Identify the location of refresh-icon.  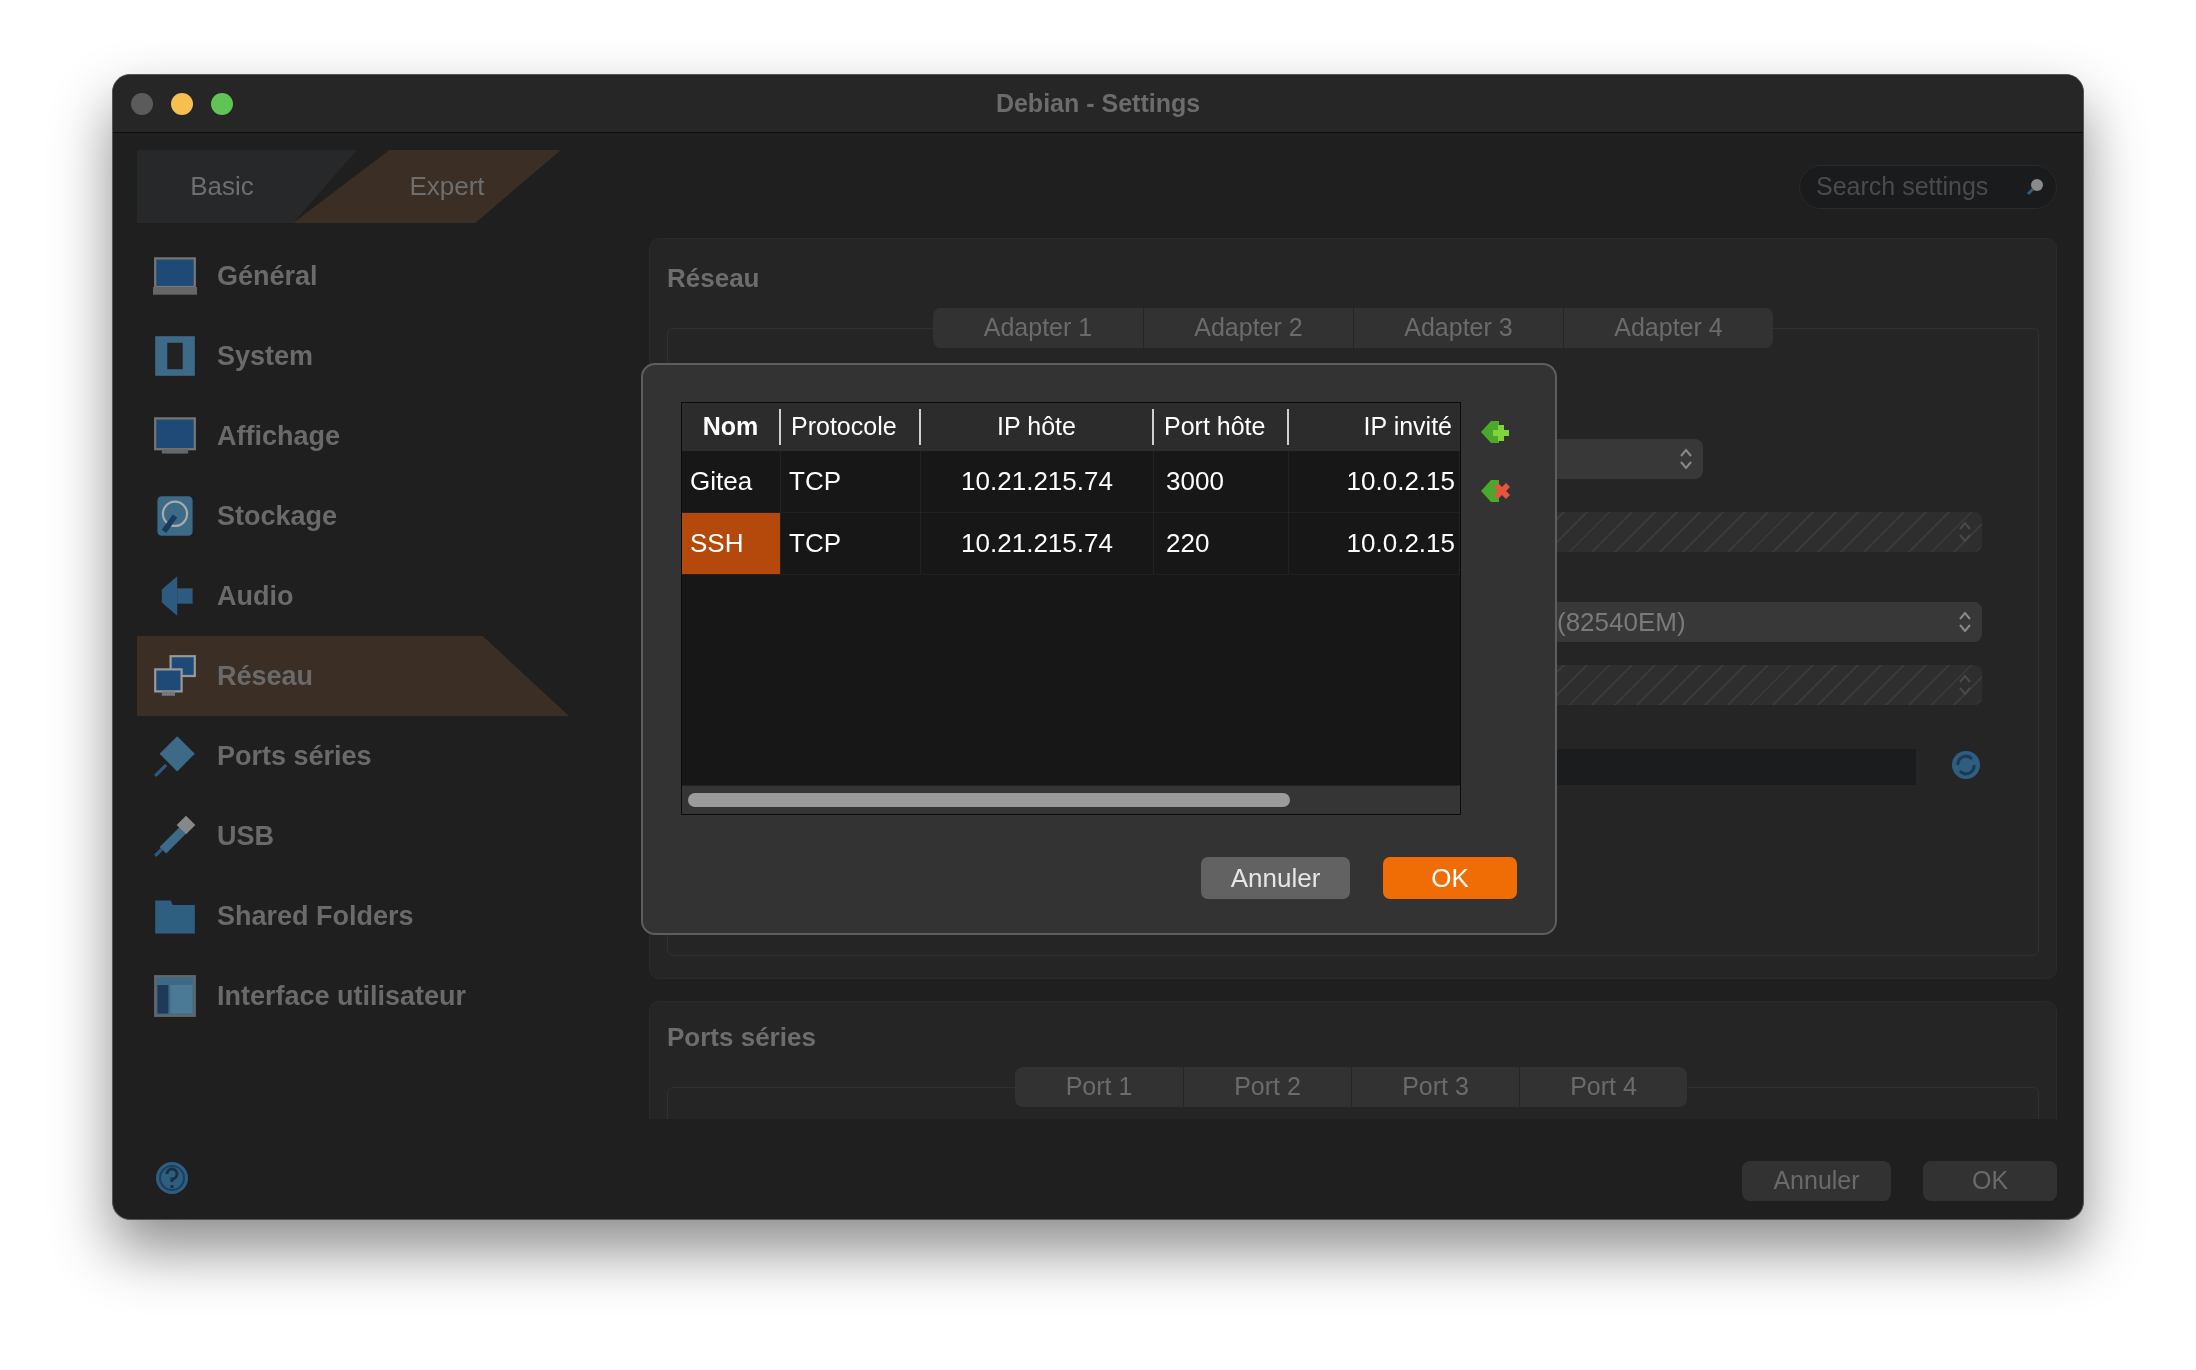
(1966, 765).